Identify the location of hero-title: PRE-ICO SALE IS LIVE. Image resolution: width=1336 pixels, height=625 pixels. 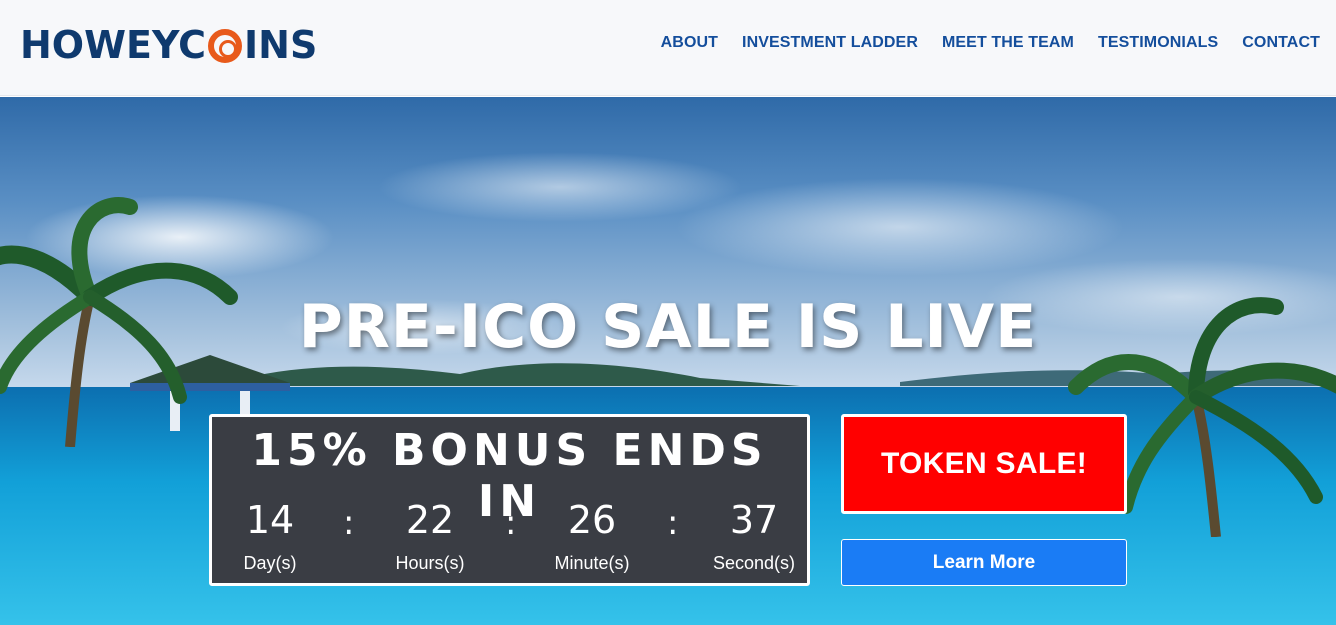
(668, 327).